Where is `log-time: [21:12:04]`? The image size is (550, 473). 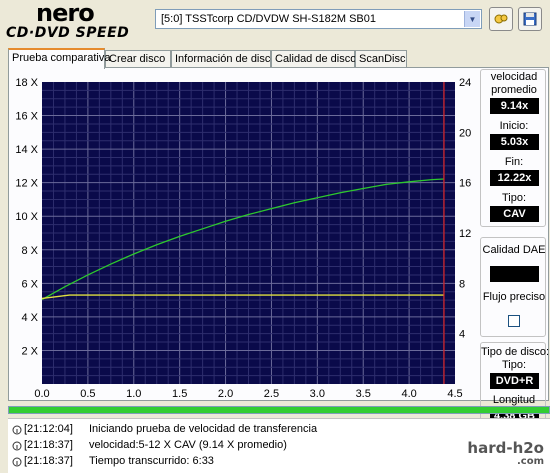 log-time: [21:12:04] is located at coordinates (48, 429).